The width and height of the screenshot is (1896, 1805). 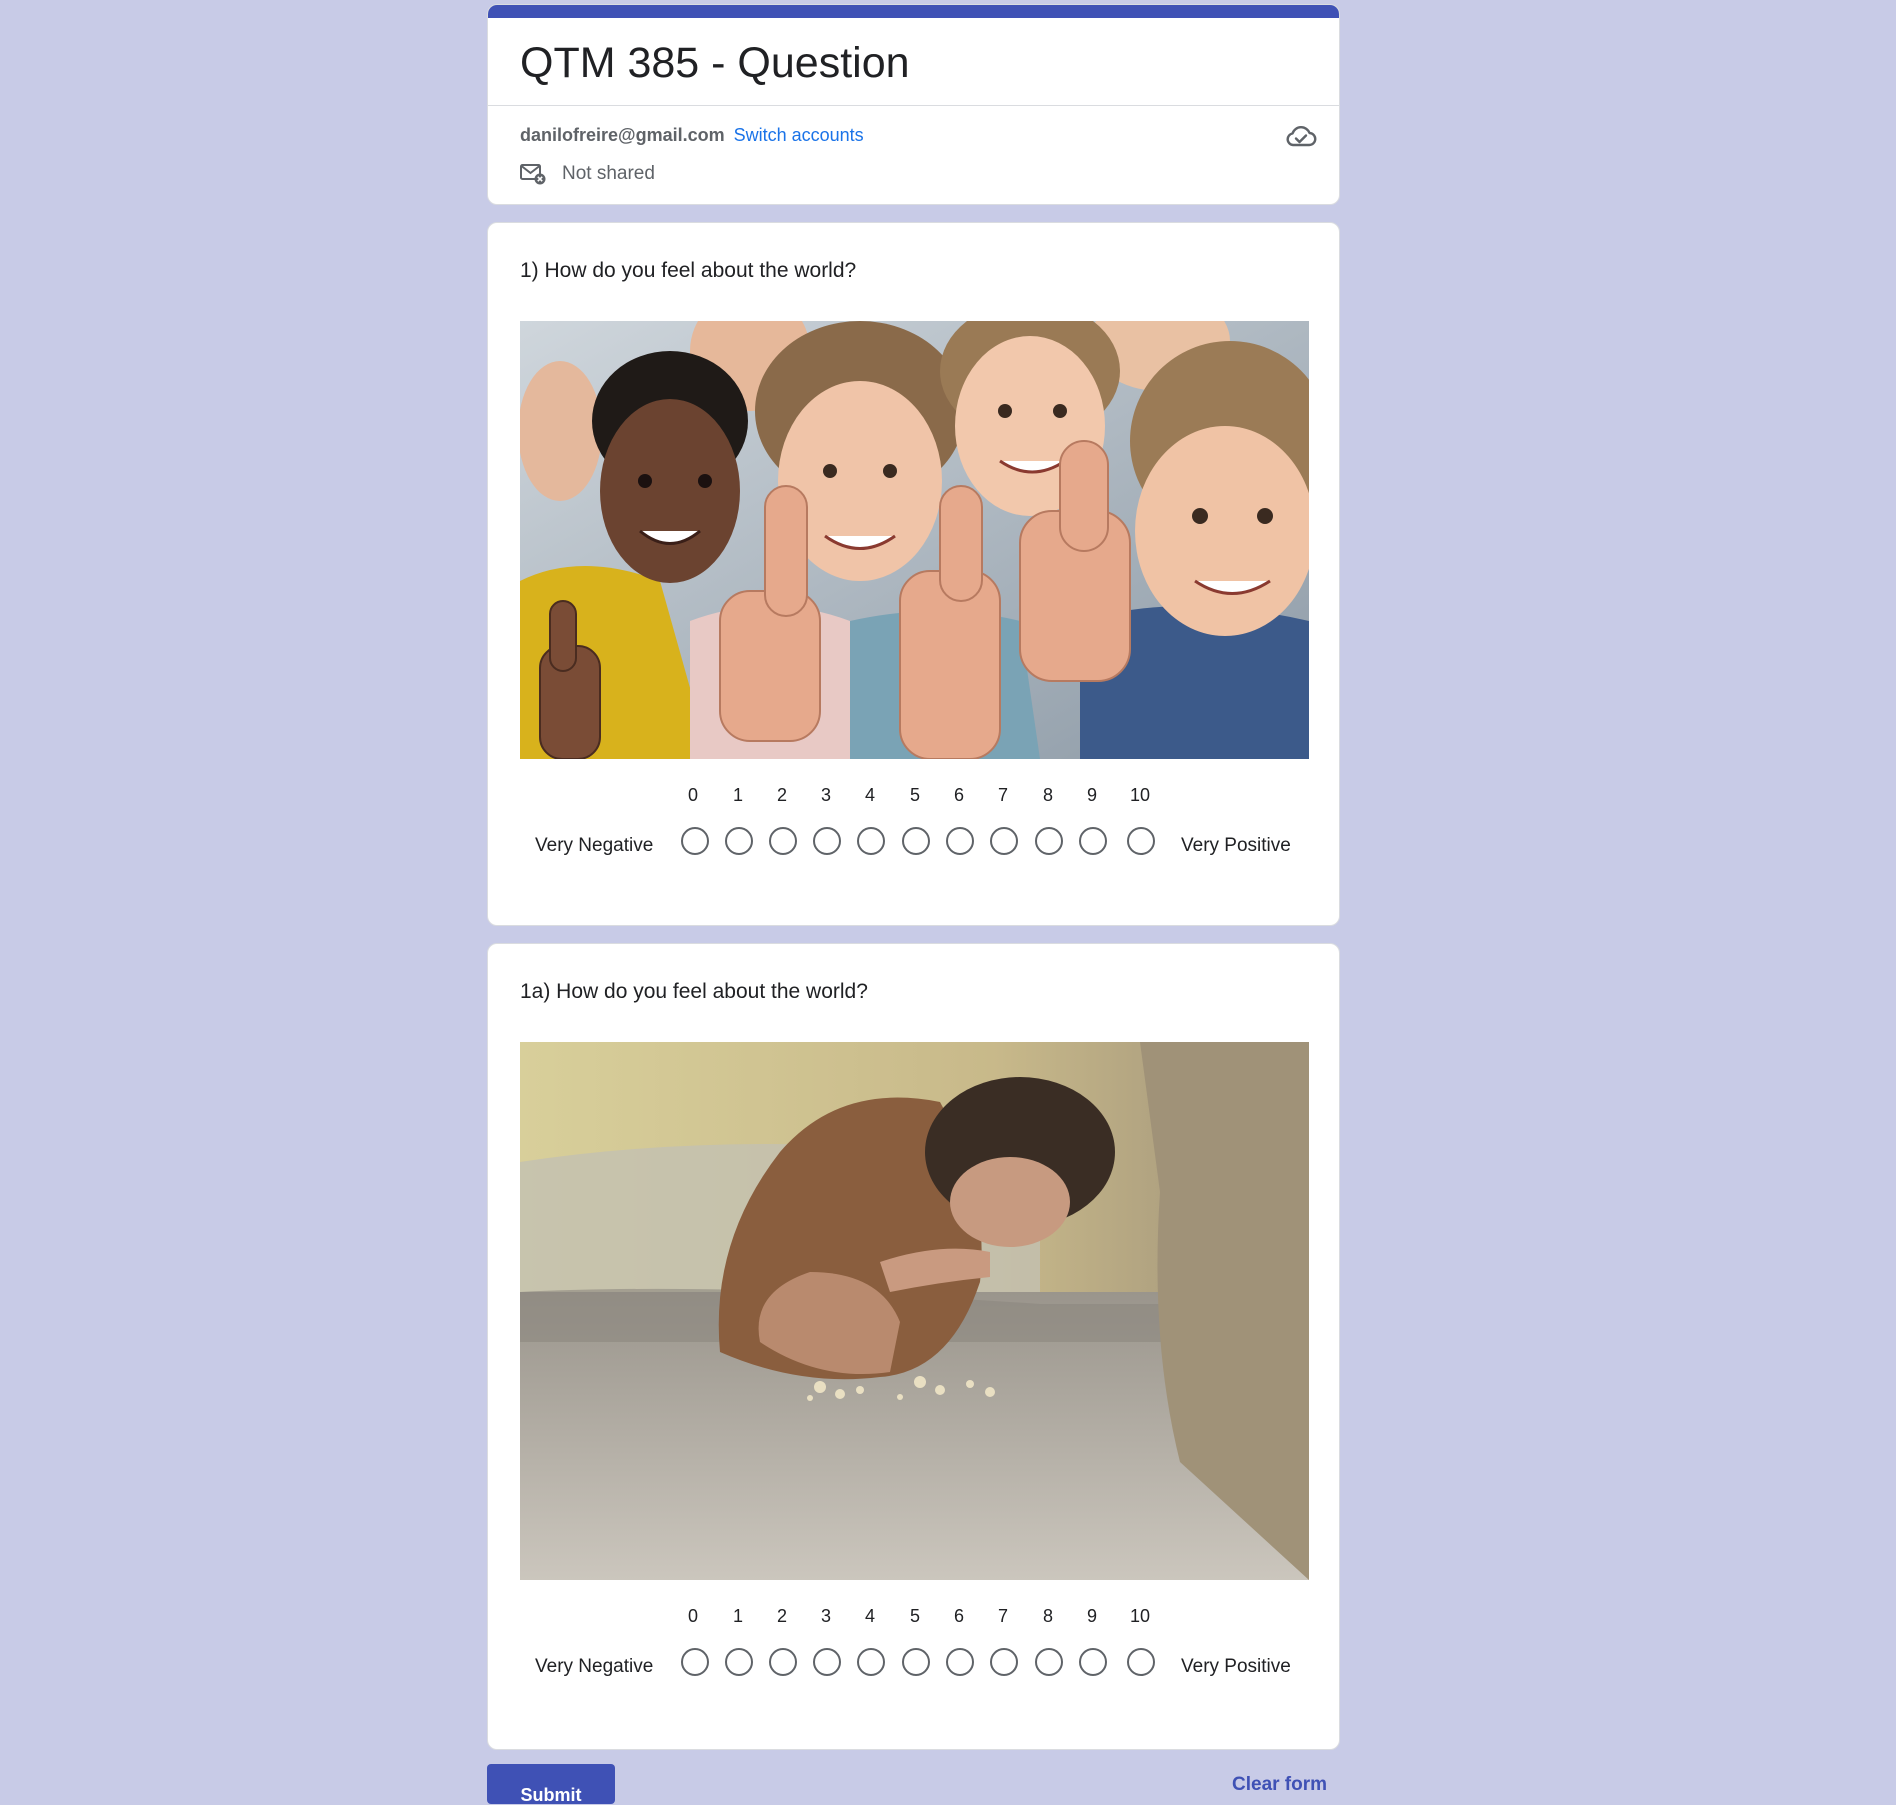 What do you see at coordinates (1301, 136) in the screenshot?
I see `cloud-saved-icon` at bounding box center [1301, 136].